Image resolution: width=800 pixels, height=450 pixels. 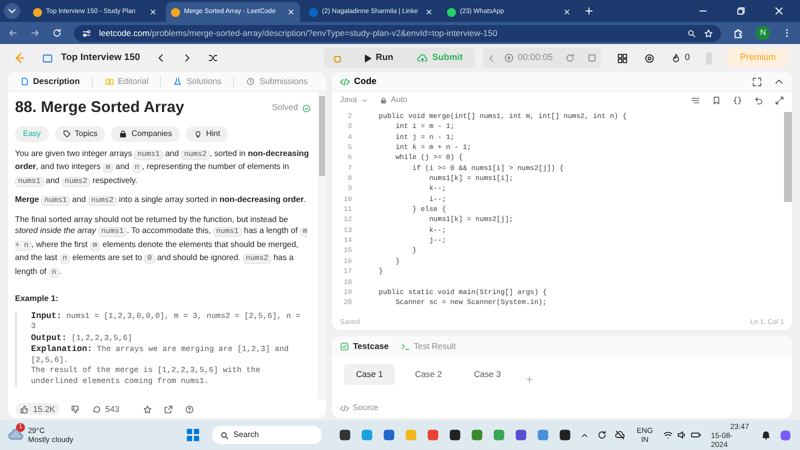 What do you see at coordinates (589, 11) in the screenshot?
I see `new-tab-icon` at bounding box center [589, 11].